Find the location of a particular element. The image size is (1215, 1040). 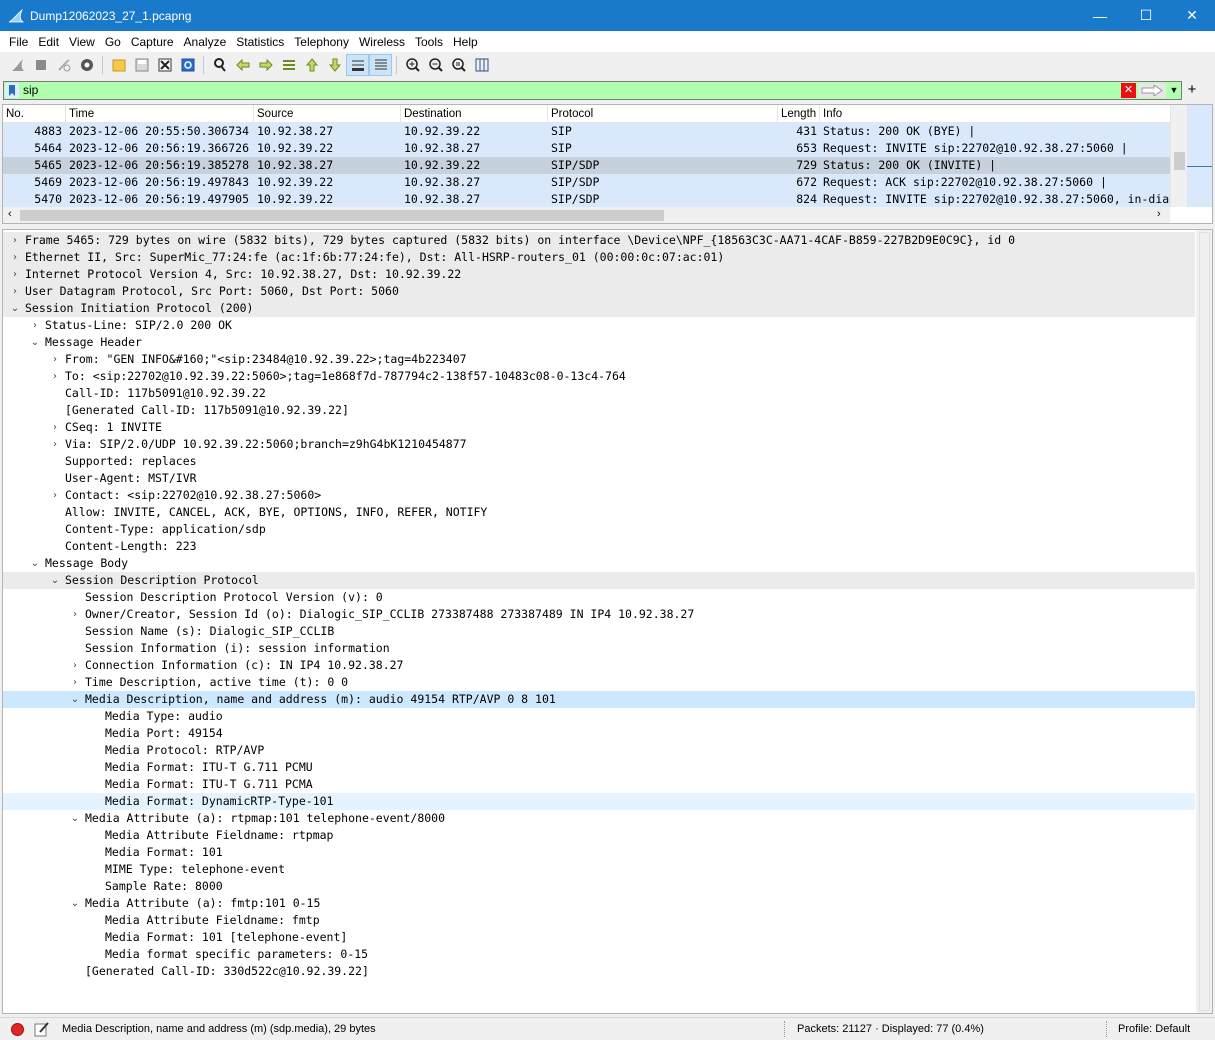

column-header-source: Source is located at coordinates (327, 114).